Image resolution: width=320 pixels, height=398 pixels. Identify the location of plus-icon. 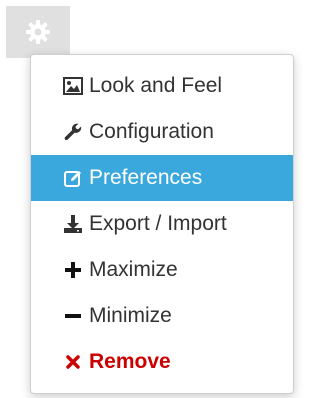
(73, 270).